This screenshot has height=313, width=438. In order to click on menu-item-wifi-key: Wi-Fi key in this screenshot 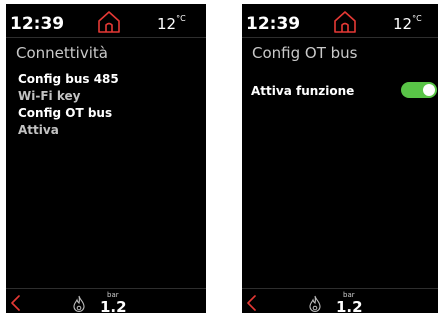, I will do `click(68, 96)`.